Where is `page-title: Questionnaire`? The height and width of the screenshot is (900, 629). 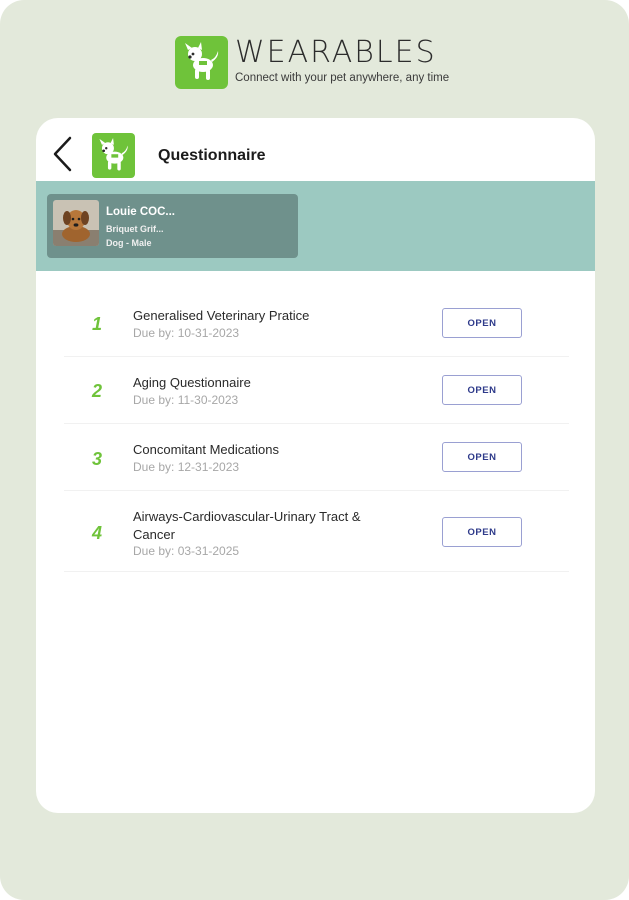
page-title: Questionnaire is located at coordinates (212, 155).